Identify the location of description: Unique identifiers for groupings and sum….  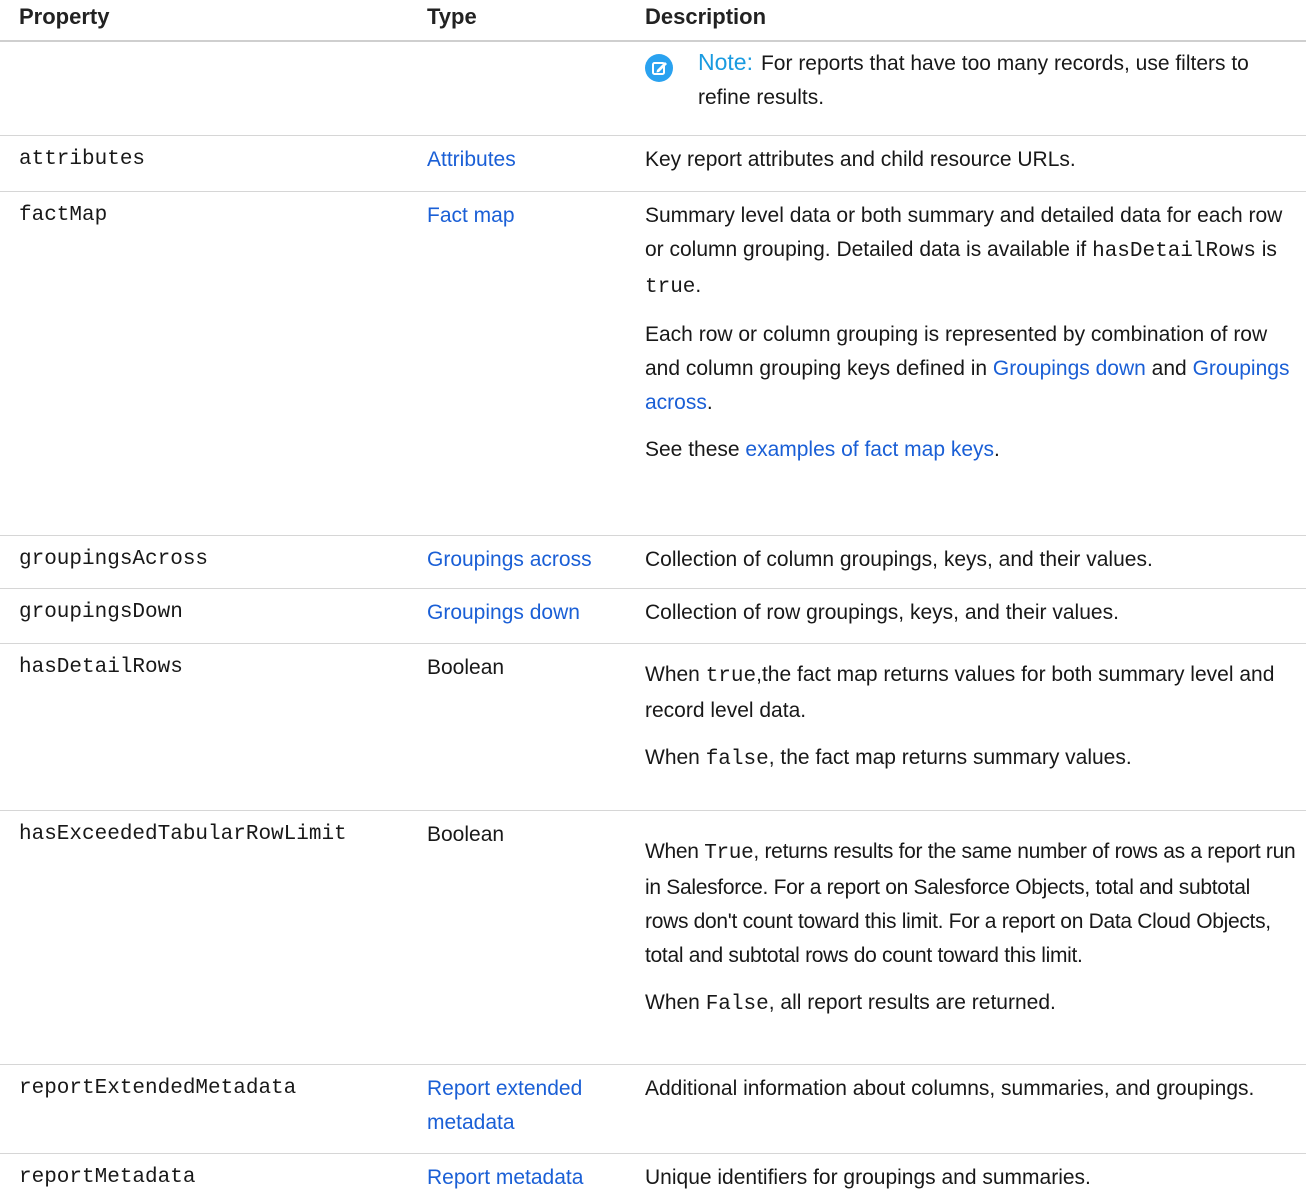
(966, 1177).